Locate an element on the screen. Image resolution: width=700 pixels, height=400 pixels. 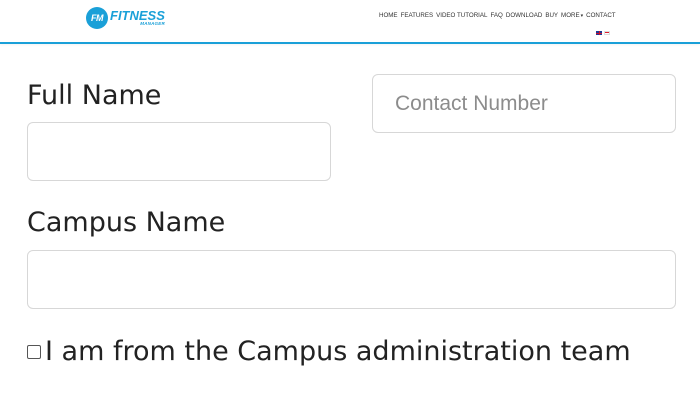
nav-contact: CONTACT is located at coordinates (600, 15).